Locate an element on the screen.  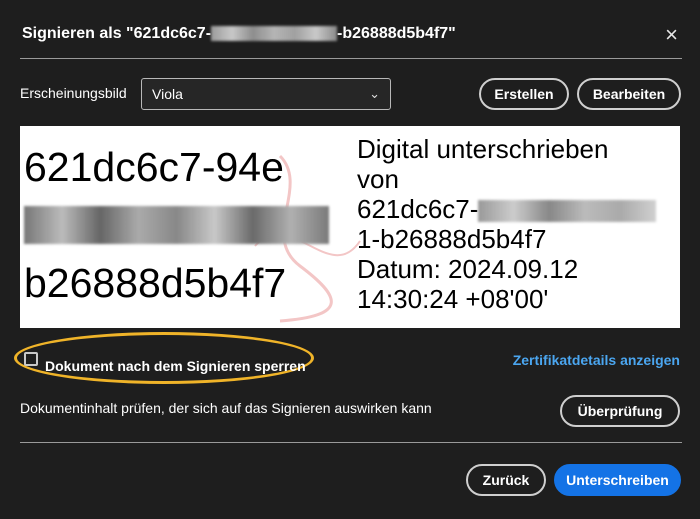
chevron-down-icon: ⌄ is located at coordinates (374, 93).